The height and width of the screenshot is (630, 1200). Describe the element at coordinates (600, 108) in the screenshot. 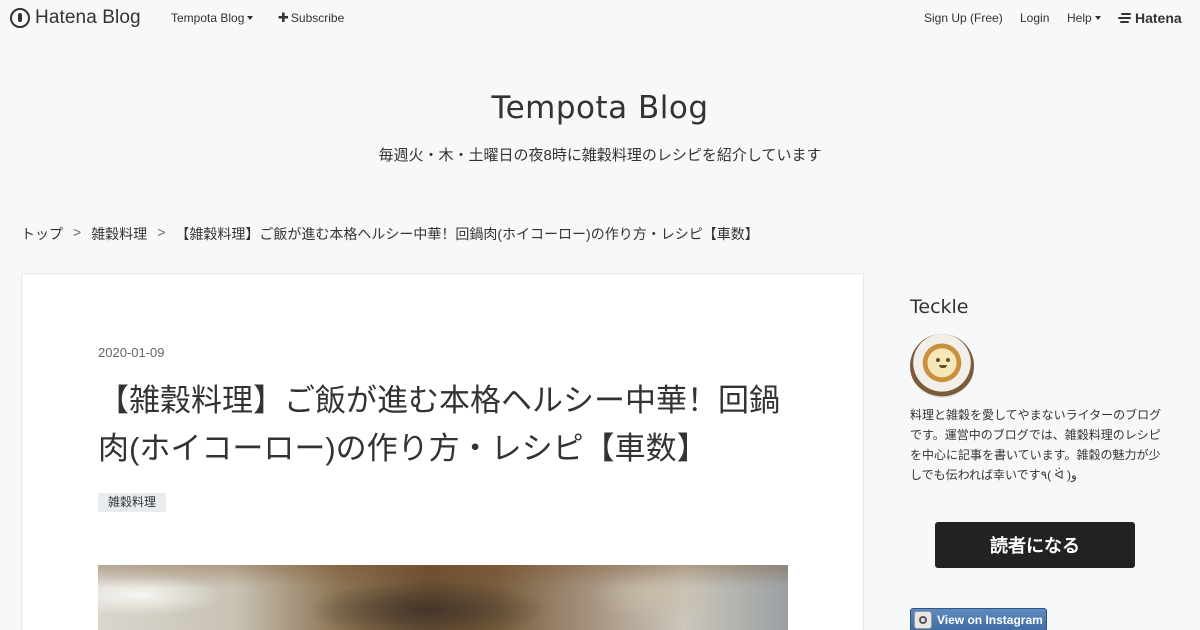

I see `blog-title: Tempota Blog` at that location.